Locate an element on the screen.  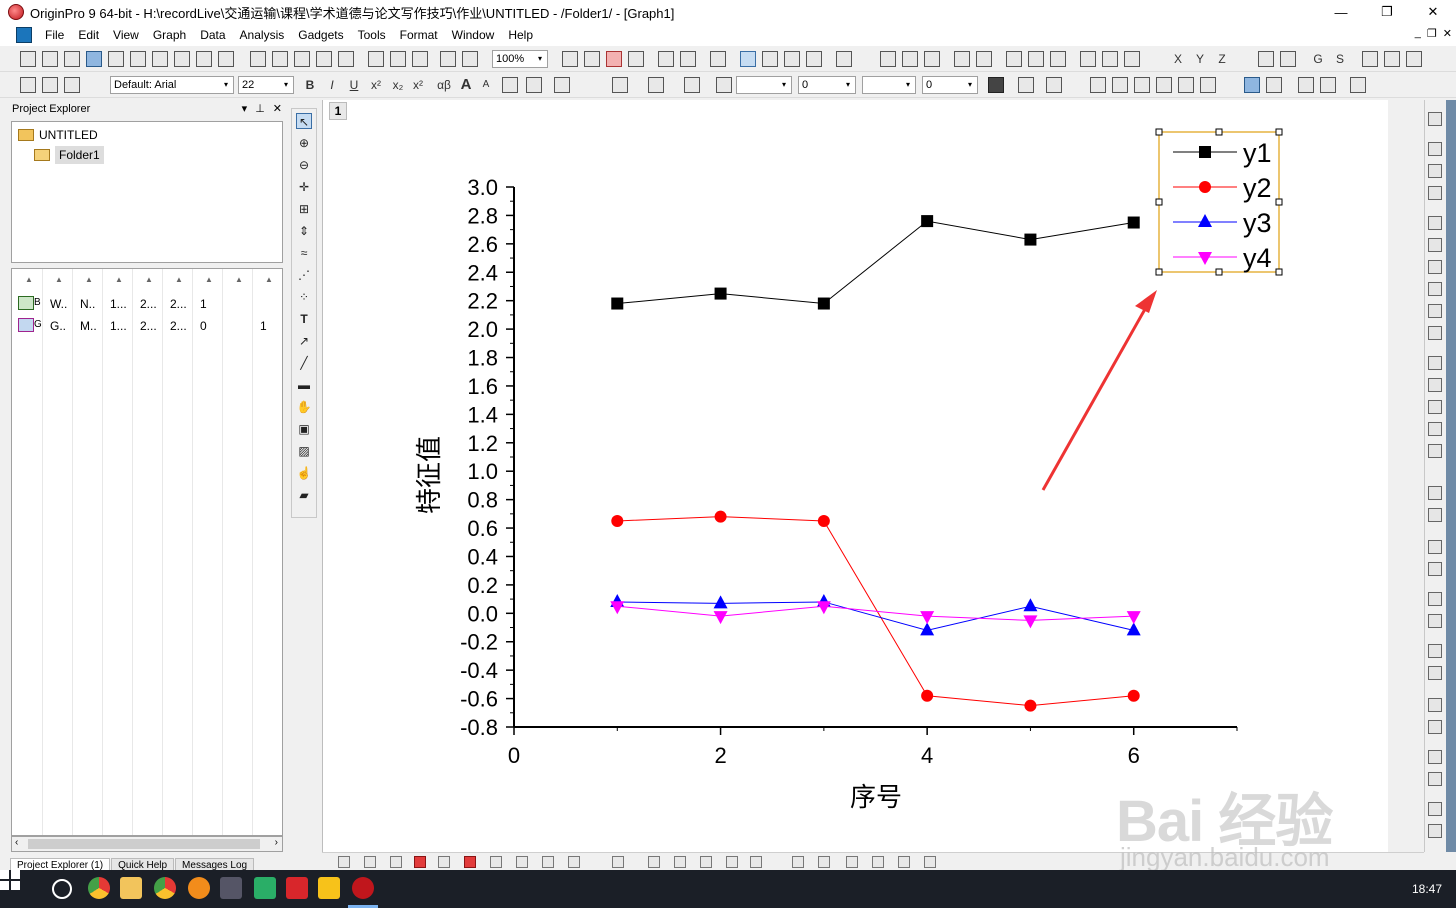
command-window-icon is located at coordinates (688, 59).